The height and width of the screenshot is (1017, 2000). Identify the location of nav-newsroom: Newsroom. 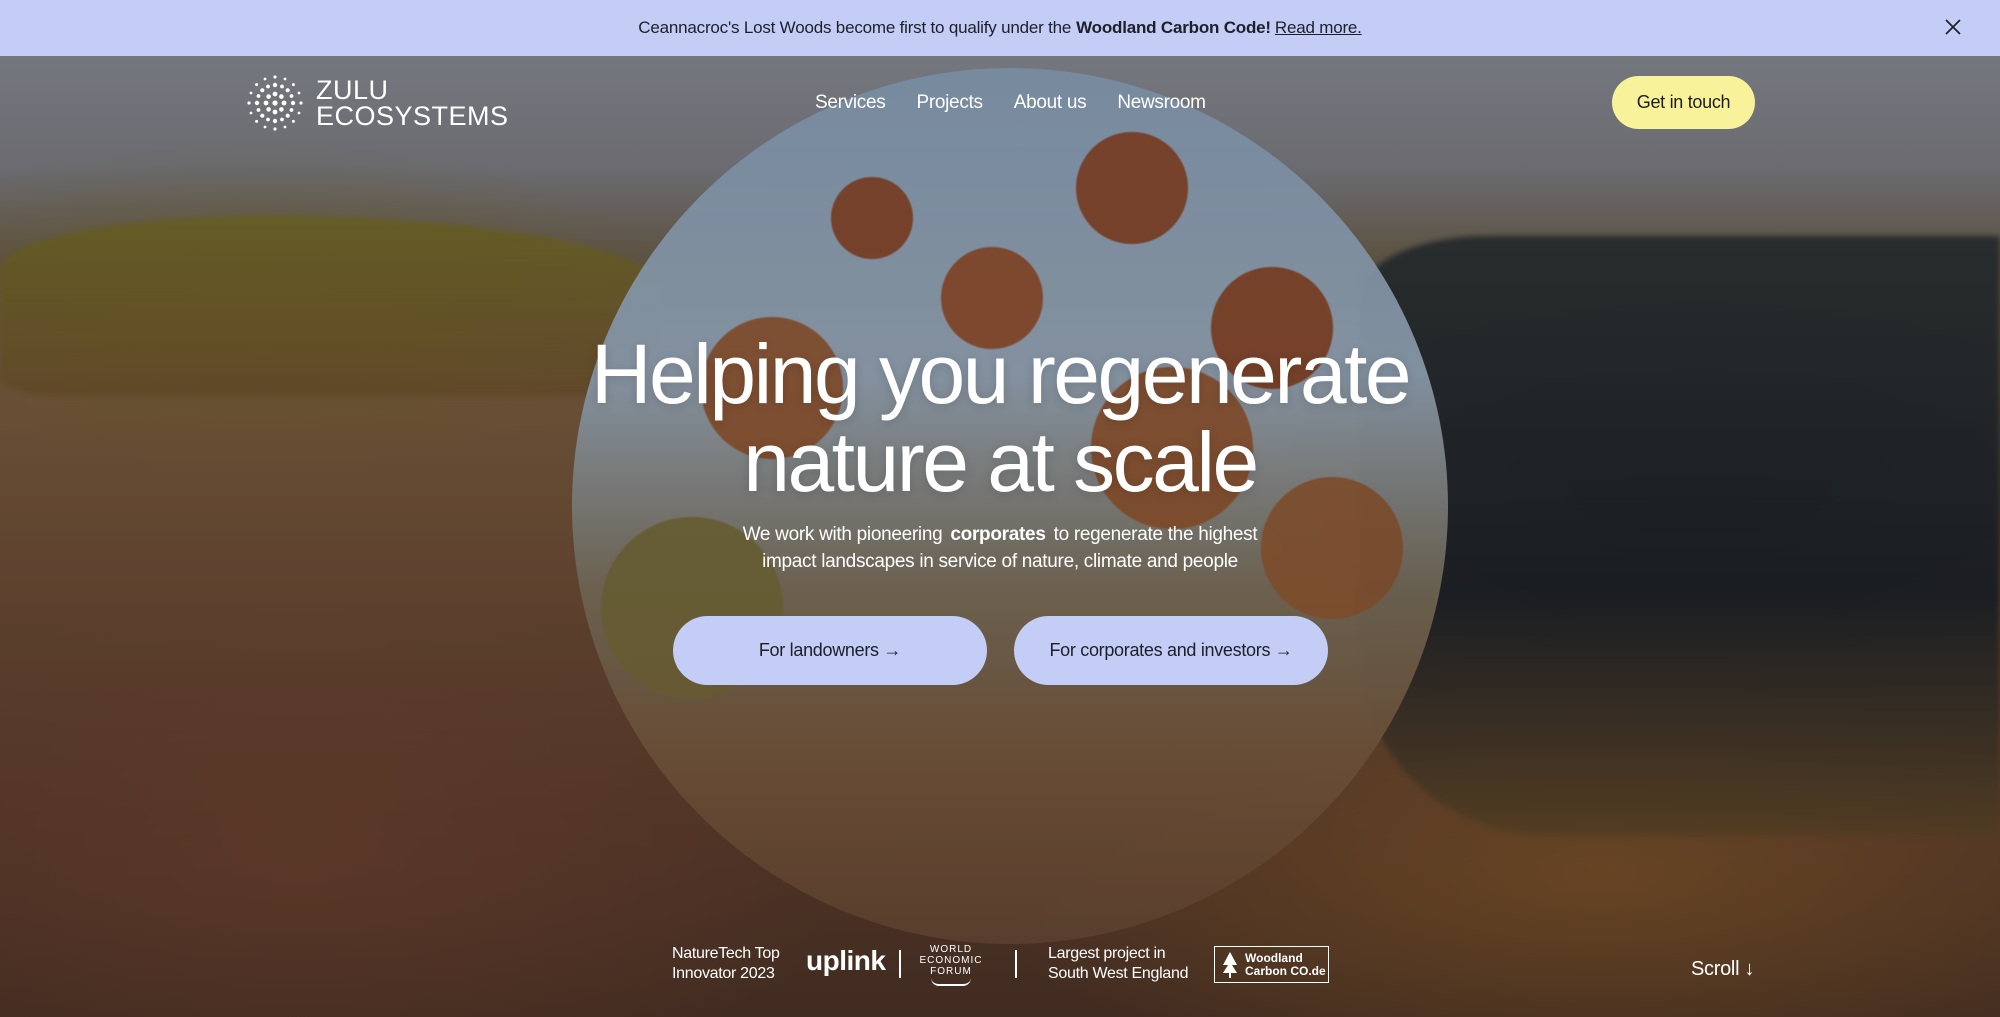
(1161, 103).